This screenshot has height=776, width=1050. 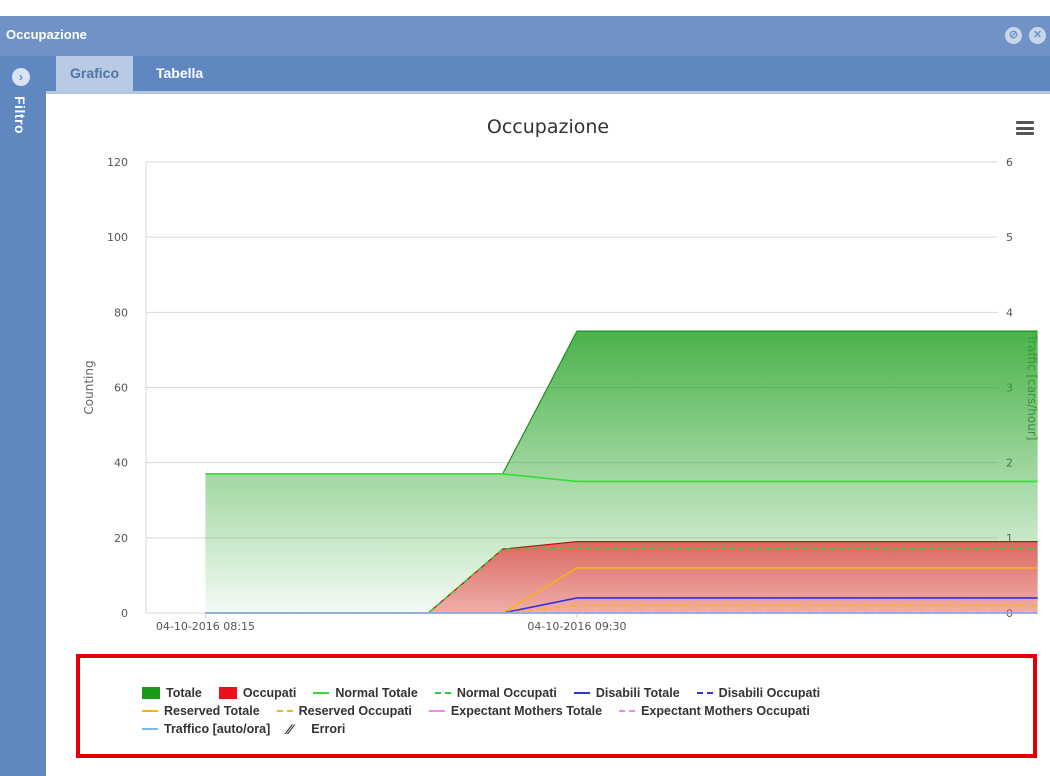 What do you see at coordinates (23, 416) in the screenshot?
I see `filter-sidebar: › Filtro` at bounding box center [23, 416].